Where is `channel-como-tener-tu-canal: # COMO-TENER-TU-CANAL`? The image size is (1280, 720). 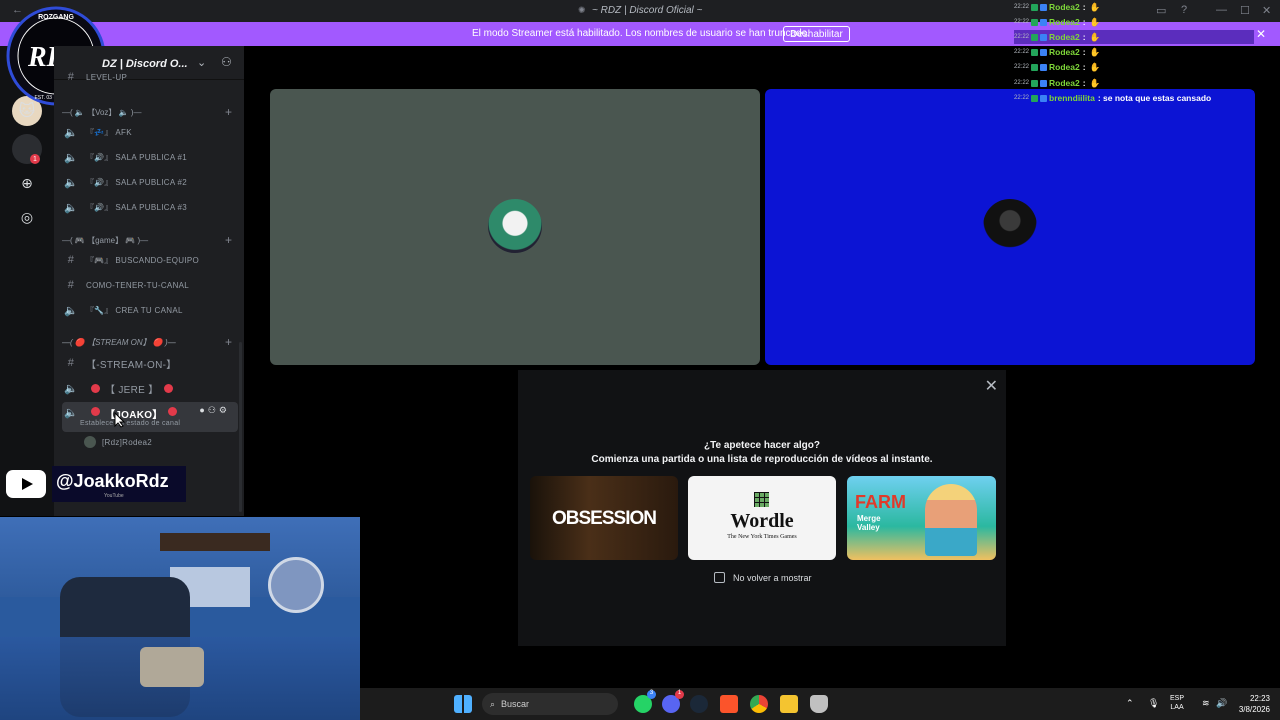 channel-como-tener-tu-canal: # COMO-TENER-TU-CANAL is located at coordinates (150, 285).